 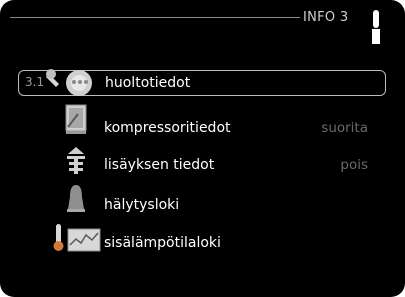 What do you see at coordinates (354, 165) in the screenshot?
I see `menu-item-value: pois` at bounding box center [354, 165].